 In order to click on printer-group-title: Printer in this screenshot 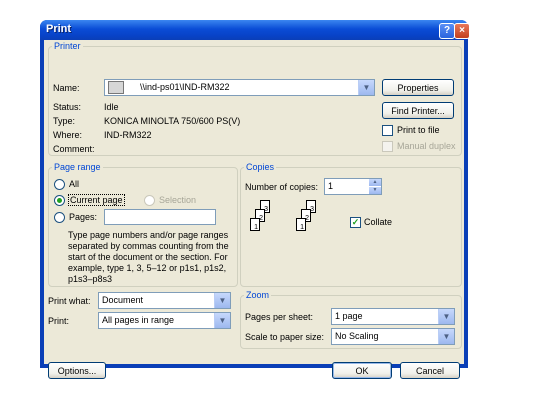, I will do `click(67, 46)`.